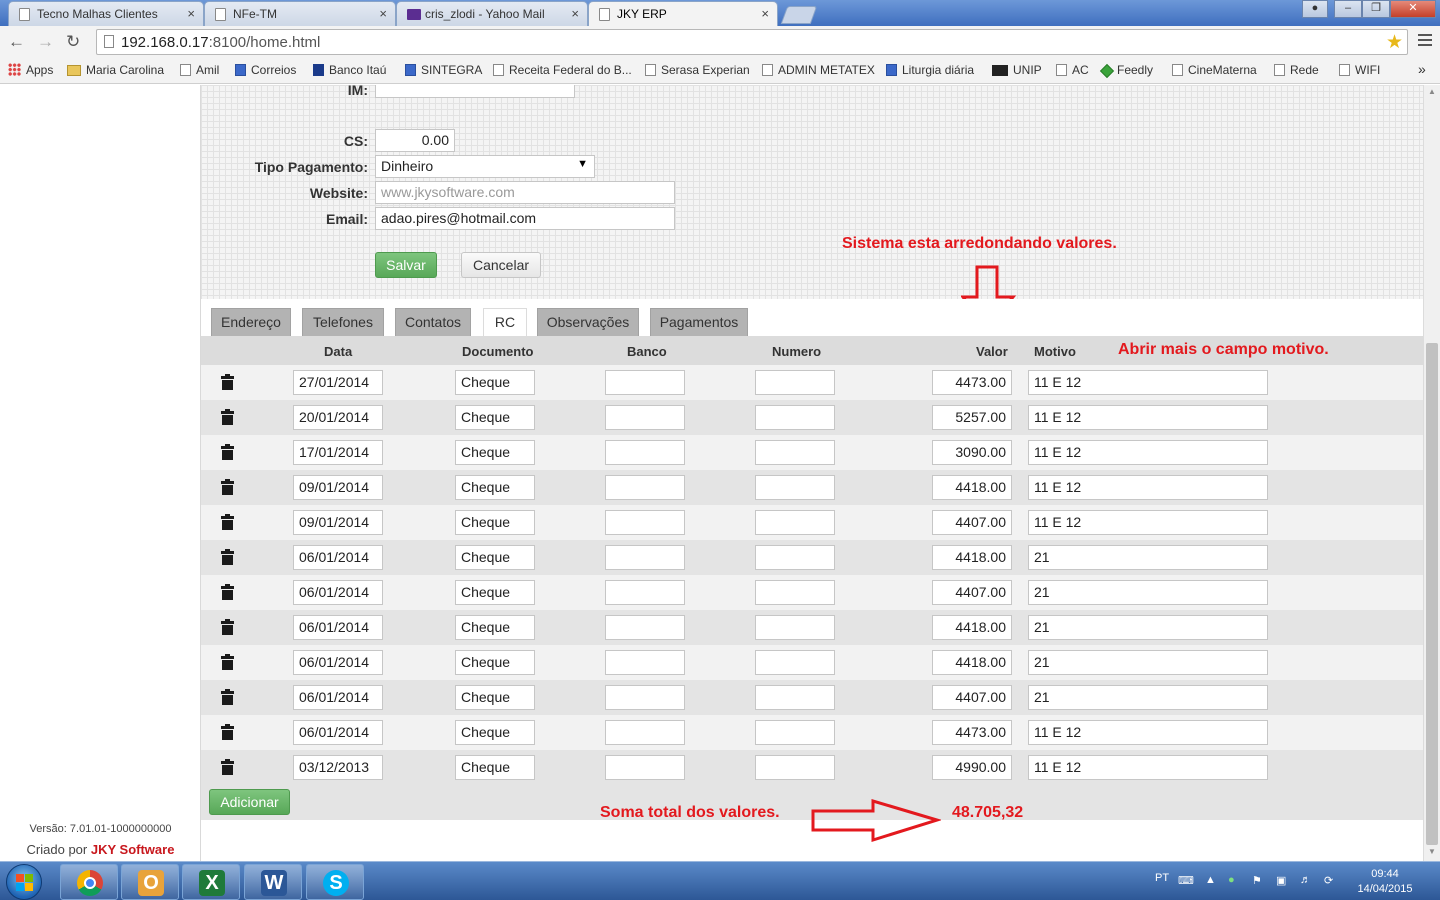 This screenshot has width=1440, height=900. I want to click on new-tab-button, so click(799, 15).